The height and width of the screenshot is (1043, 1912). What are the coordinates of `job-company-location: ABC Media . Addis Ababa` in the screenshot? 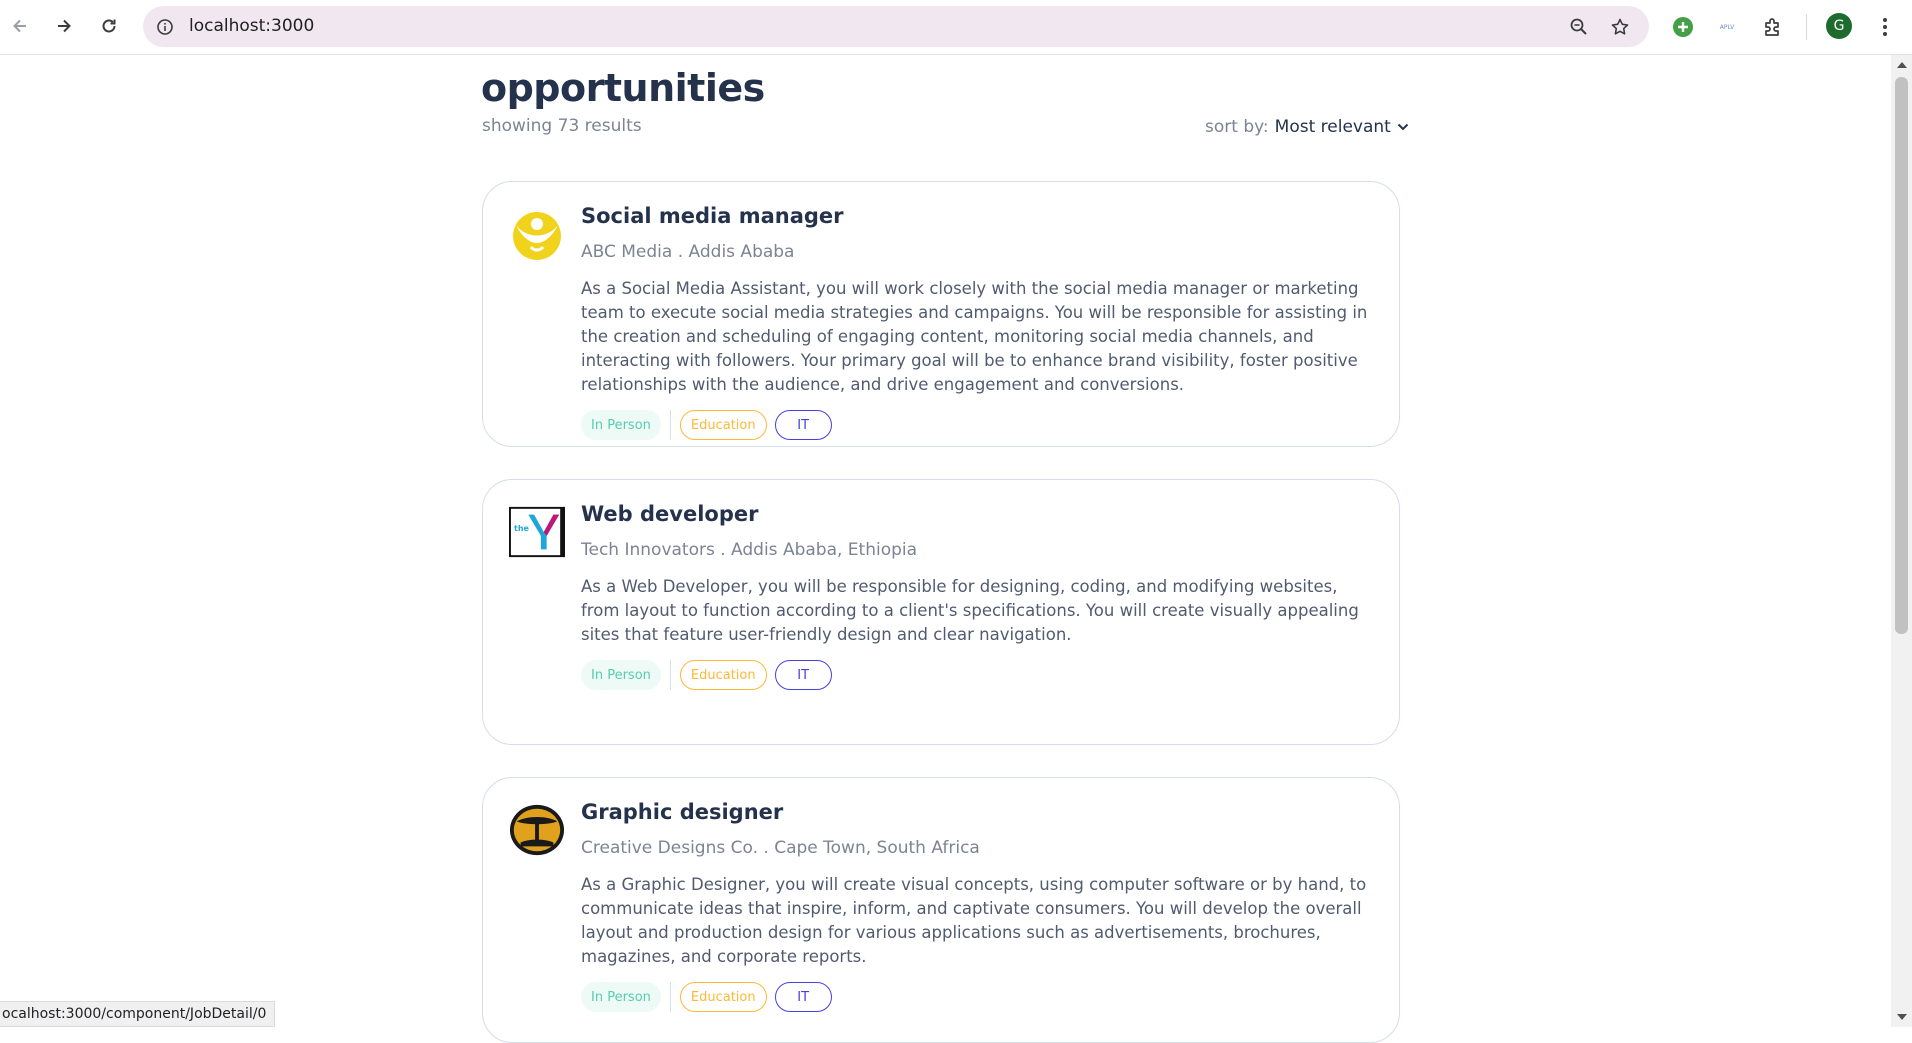 It's located at (688, 252).